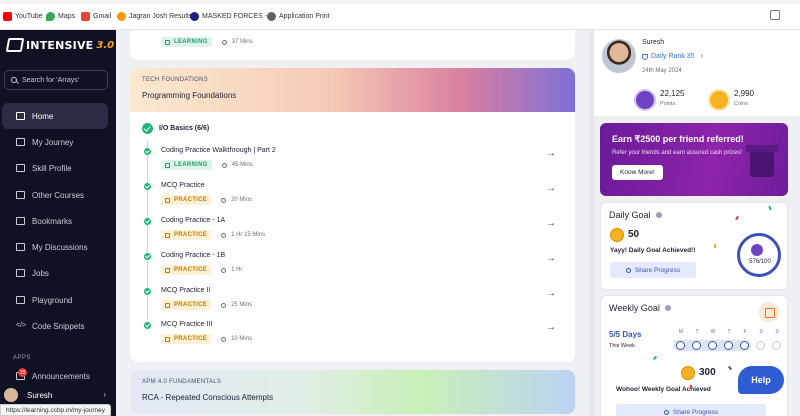 The width and height of the screenshot is (800, 416). Describe the element at coordinates (60, 16) in the screenshot. I see `bookmark-maps: Maps` at that location.